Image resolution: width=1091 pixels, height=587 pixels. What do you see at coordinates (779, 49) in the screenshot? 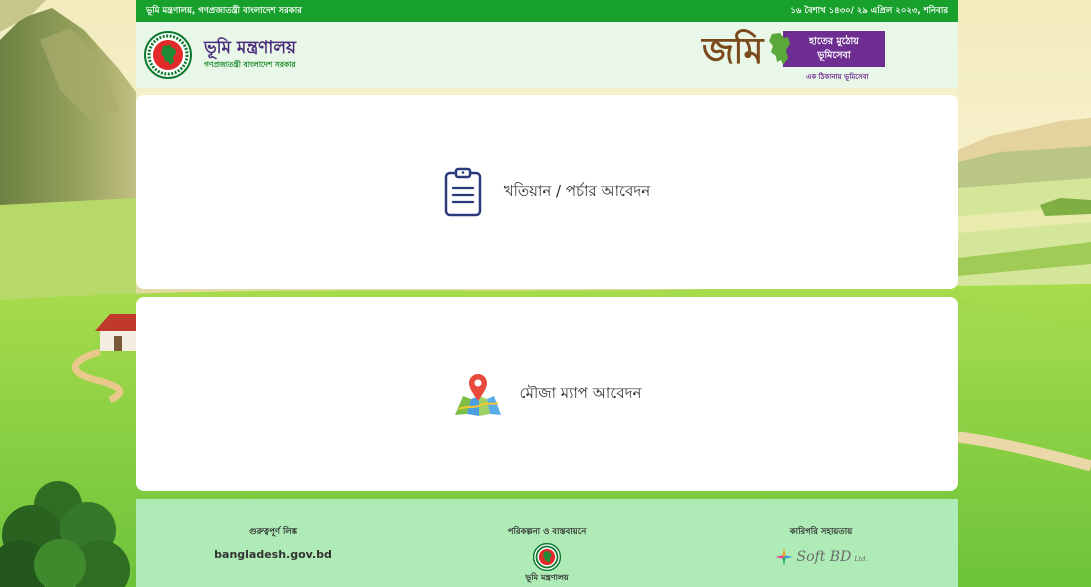
I see `bangladesh-map-icon` at bounding box center [779, 49].